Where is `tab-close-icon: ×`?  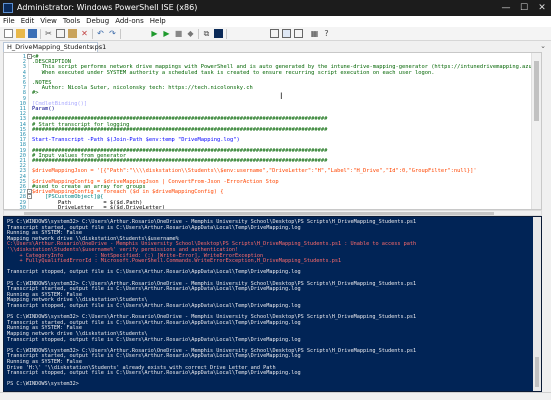
tab-close-icon: × is located at coordinates (92, 47).